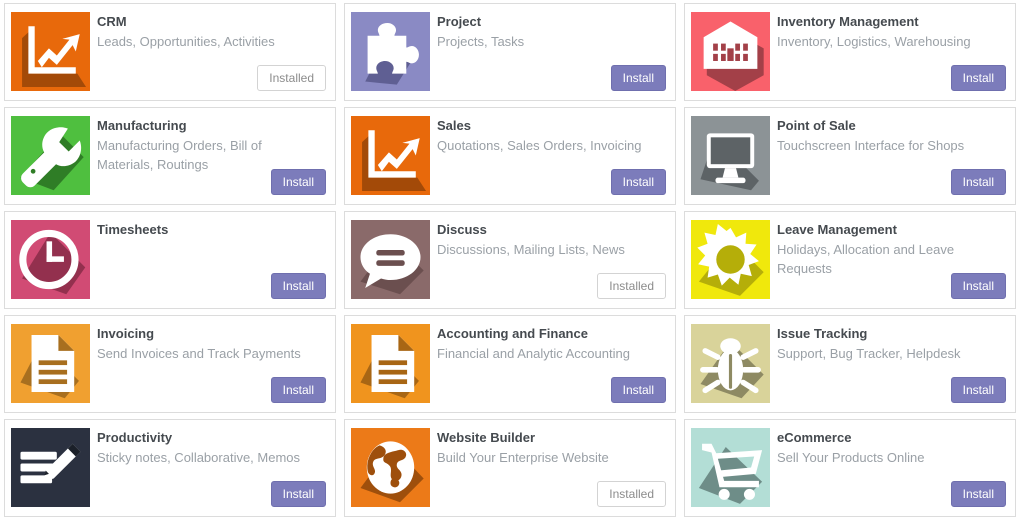 Image resolution: width=1017 pixels, height=520 pixels. Describe the element at coordinates (199, 457) in the screenshot. I see `app-description: Sticky notes, Collaborative, Memos` at that location.